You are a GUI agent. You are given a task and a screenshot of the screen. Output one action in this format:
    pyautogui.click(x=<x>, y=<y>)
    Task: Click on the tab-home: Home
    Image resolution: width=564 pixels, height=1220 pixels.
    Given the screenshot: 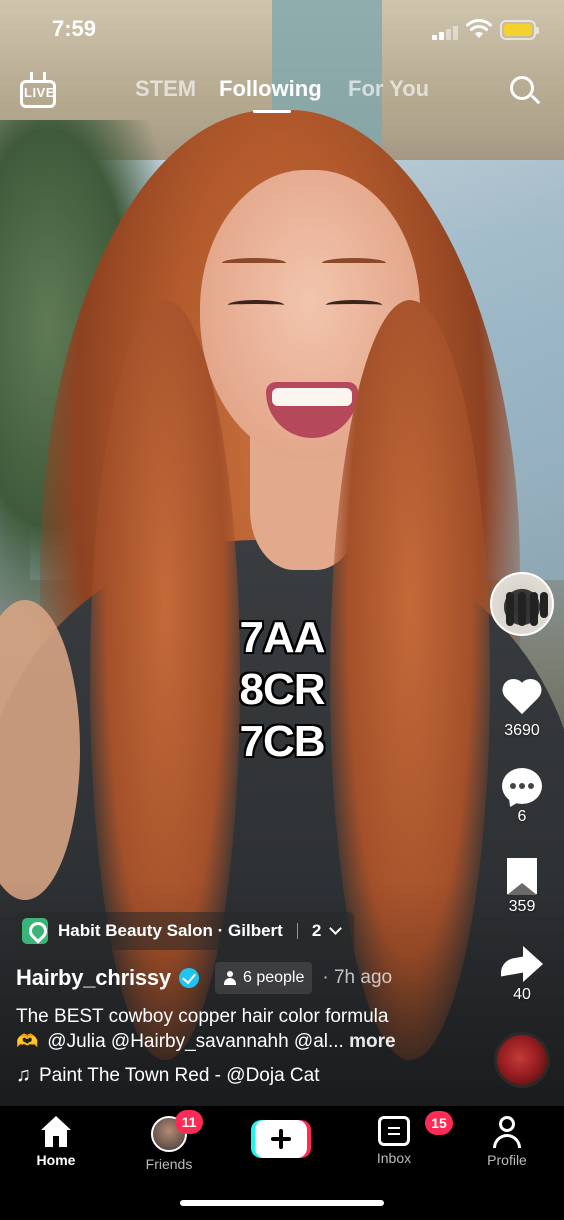 What is the action you would take?
    pyautogui.click(x=56, y=1142)
    